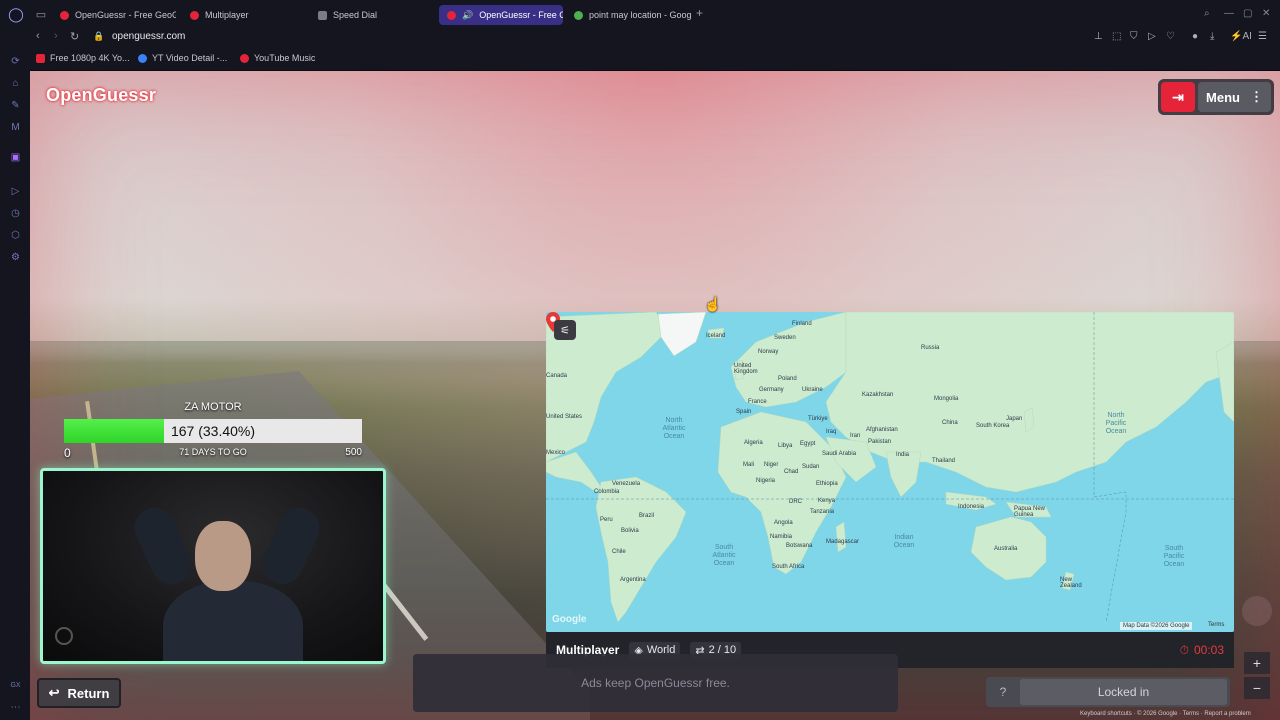  Describe the element at coordinates (15, 61) in the screenshot. I see `sidebar-refresh-icon: ⟳` at that location.